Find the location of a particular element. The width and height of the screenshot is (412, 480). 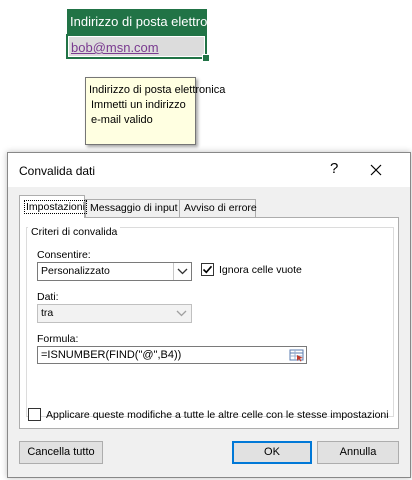

data-label: Dati: is located at coordinates (48, 297).